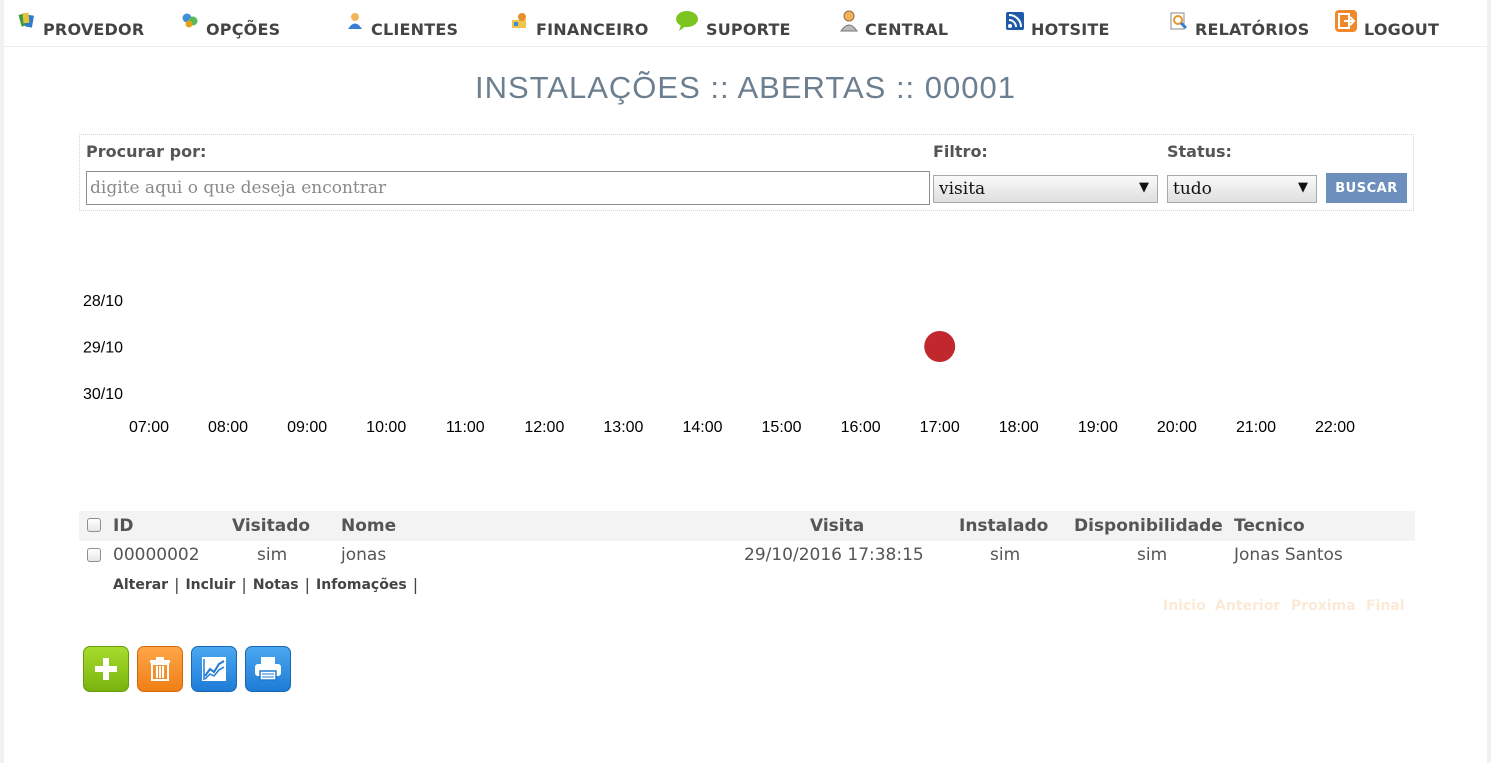 Image resolution: width=1491 pixels, height=763 pixels. What do you see at coordinates (1402, 29) in the screenshot?
I see `nav-label: LOGOUT` at bounding box center [1402, 29].